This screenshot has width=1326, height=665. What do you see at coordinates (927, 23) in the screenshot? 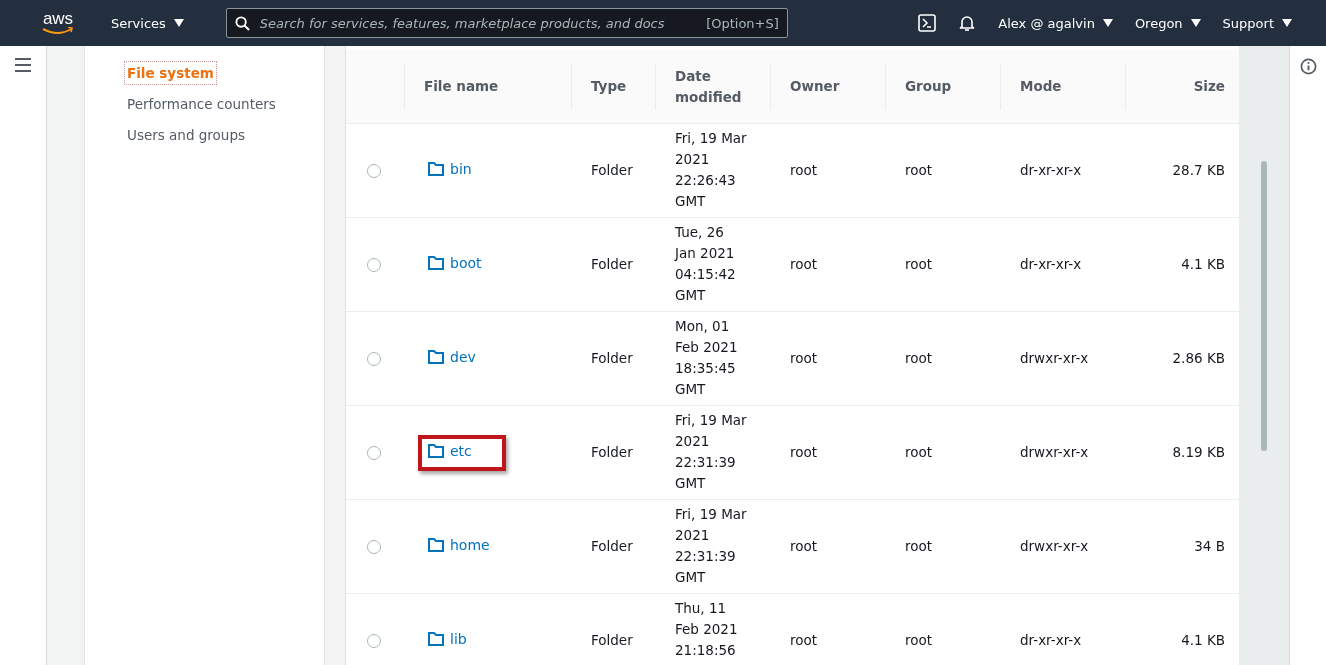
I see `terminal-icon` at bounding box center [927, 23].